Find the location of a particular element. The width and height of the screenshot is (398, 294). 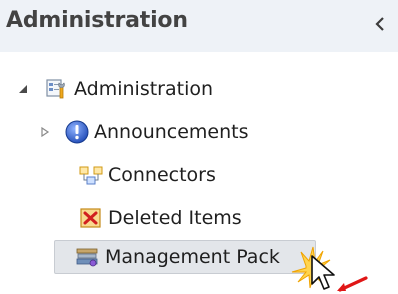

info-icon is located at coordinates (77, 132).